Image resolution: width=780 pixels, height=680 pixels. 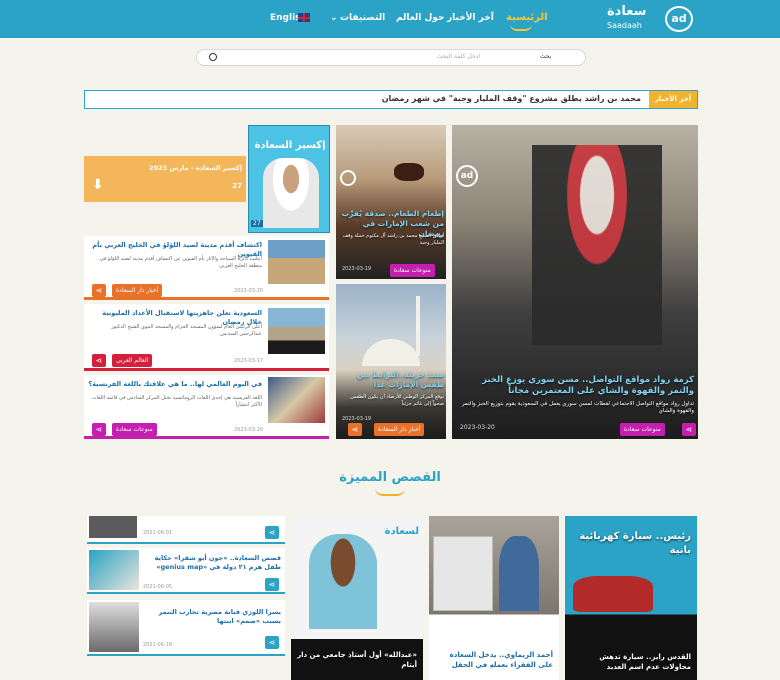 I want to click on dates-image, so click(x=409, y=172).